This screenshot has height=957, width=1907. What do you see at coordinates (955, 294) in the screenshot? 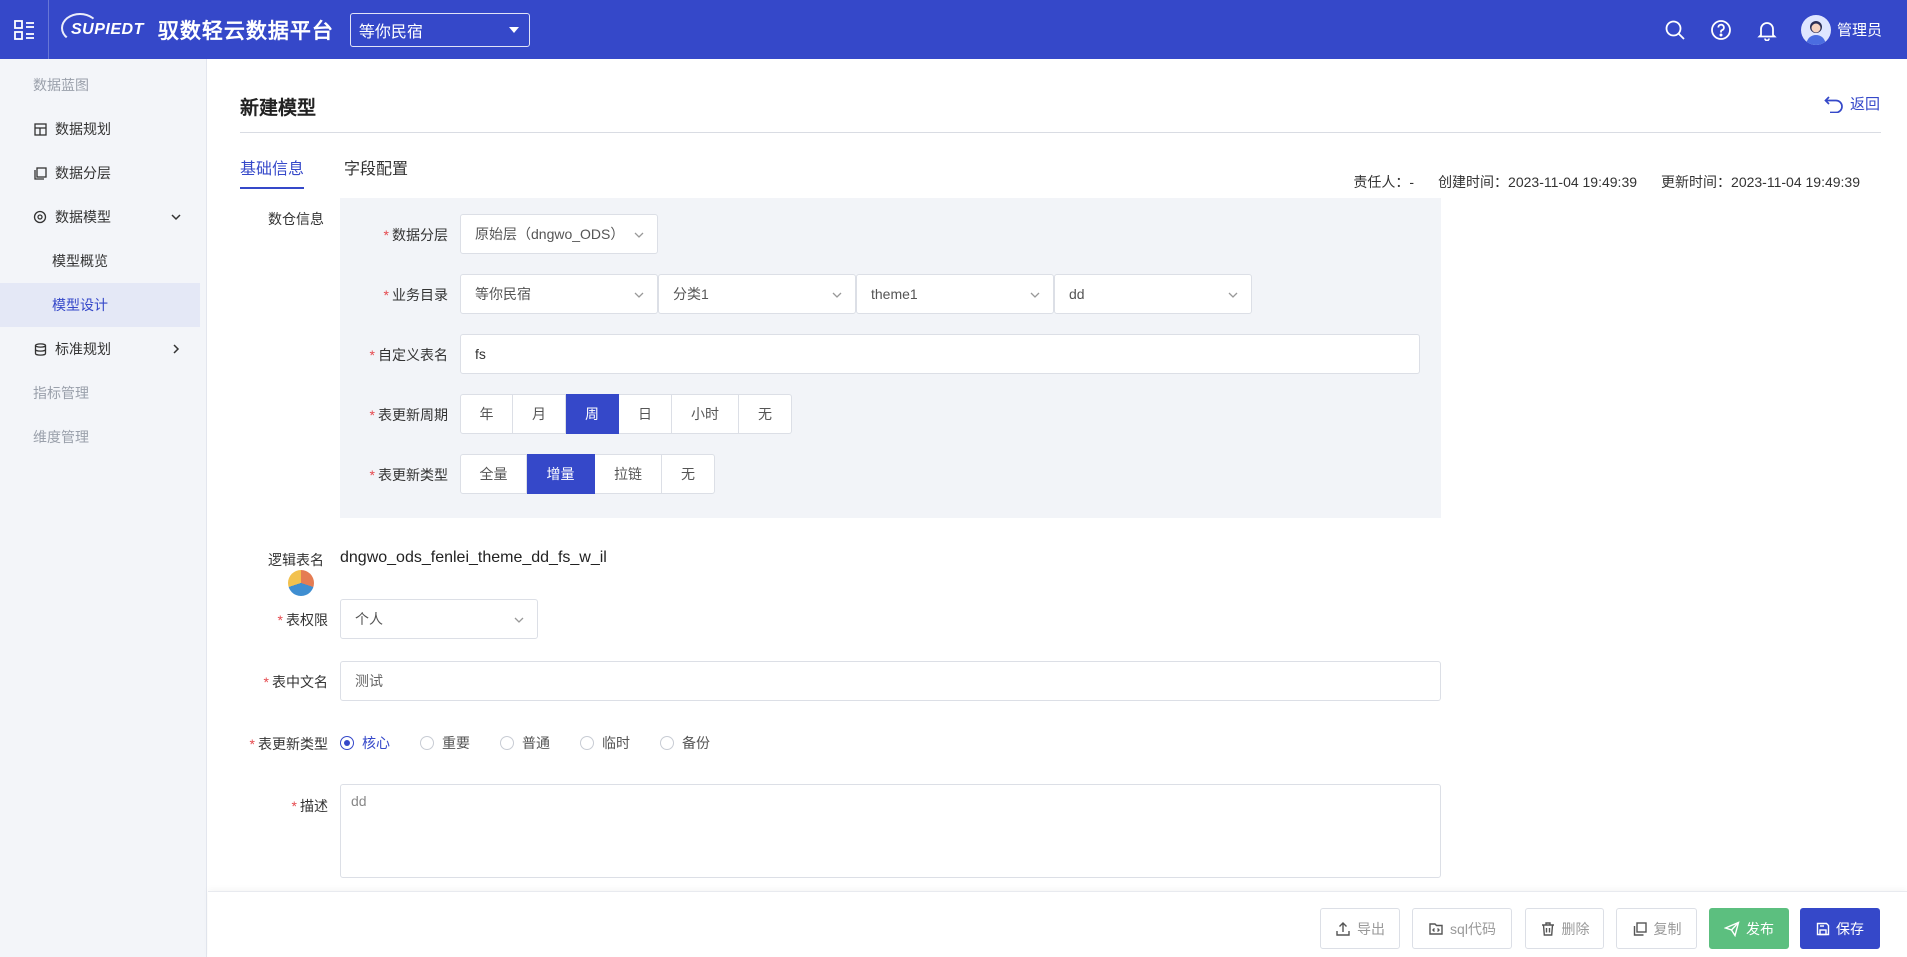
I see `catalog-select-3: theme1` at bounding box center [955, 294].